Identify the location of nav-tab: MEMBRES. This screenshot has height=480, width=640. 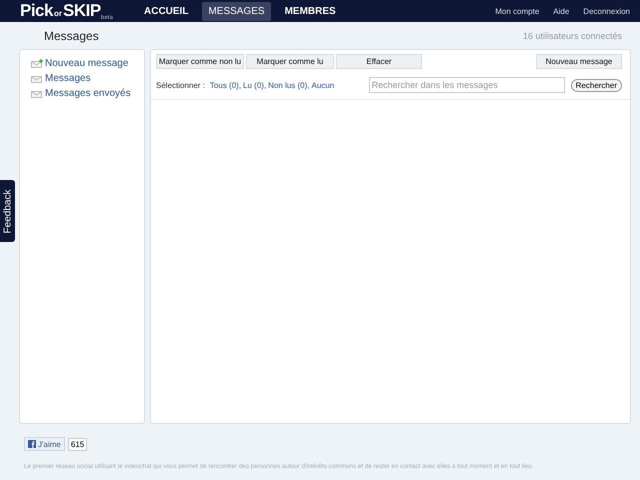
(310, 11).